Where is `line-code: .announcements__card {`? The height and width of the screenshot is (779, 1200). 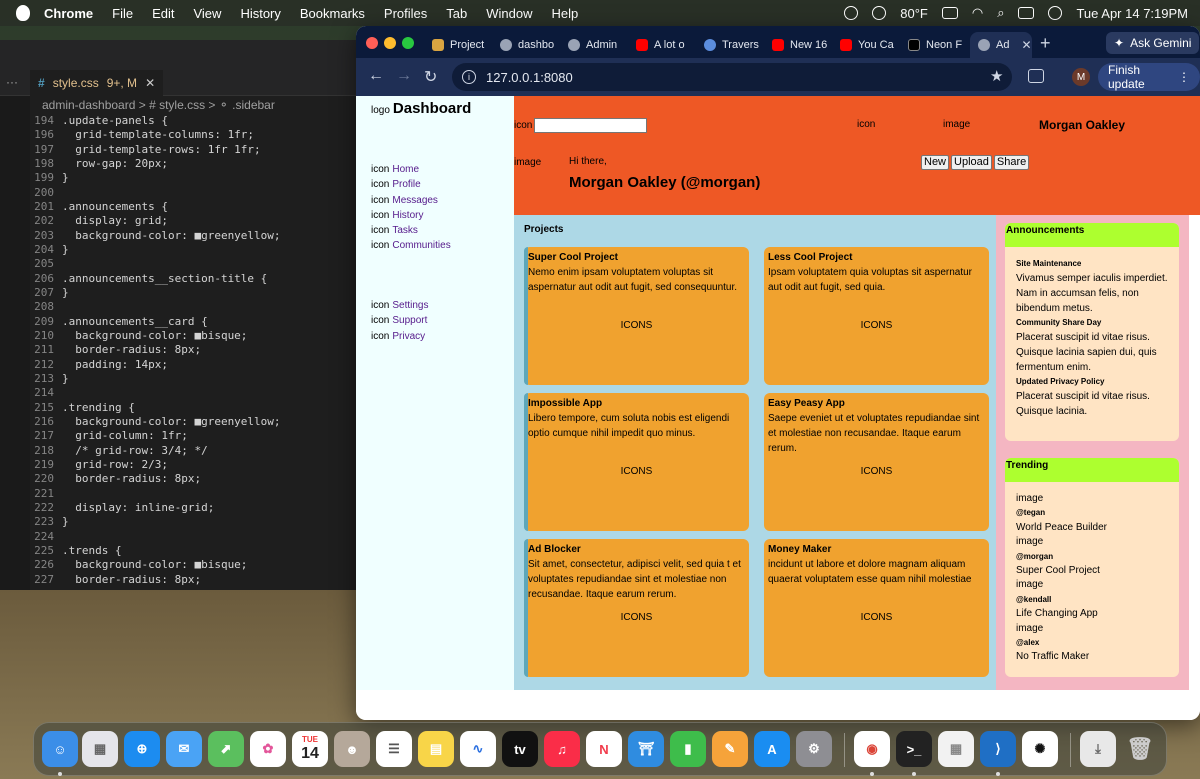
line-code: .announcements__card { is located at coordinates (135, 322).